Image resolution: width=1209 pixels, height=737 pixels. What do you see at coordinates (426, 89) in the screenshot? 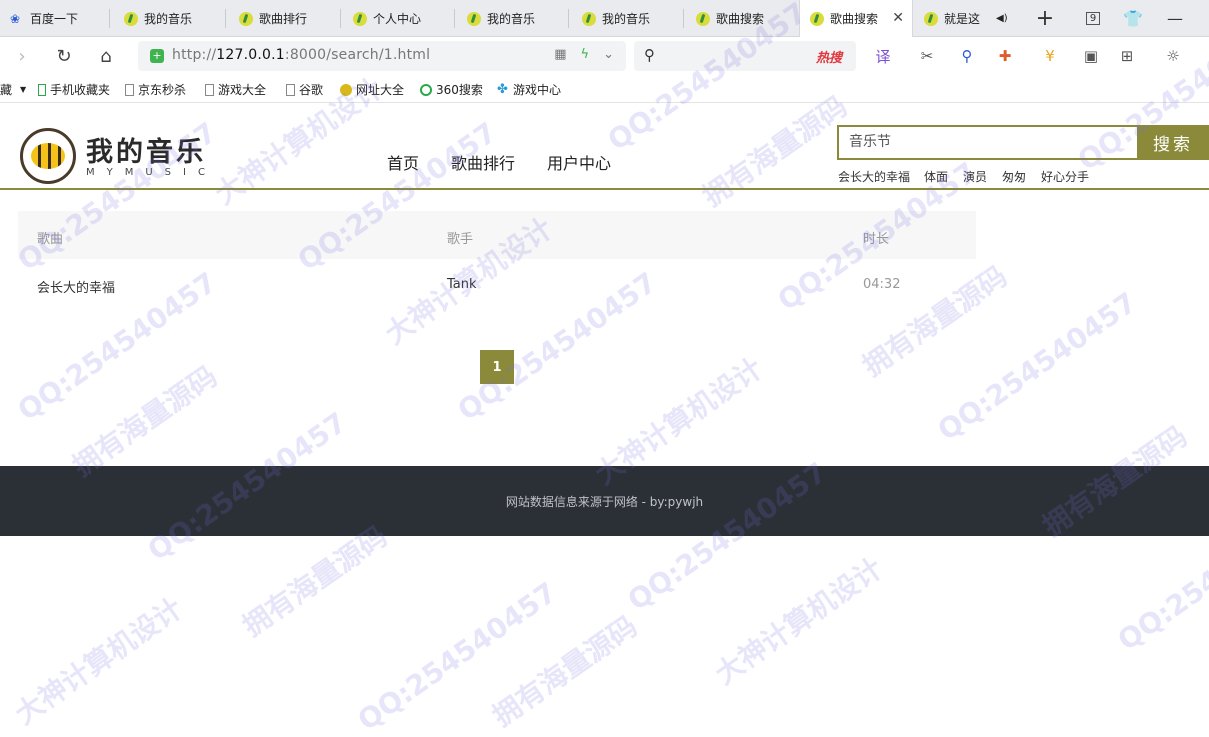
I see `360-search-icon` at bounding box center [426, 89].